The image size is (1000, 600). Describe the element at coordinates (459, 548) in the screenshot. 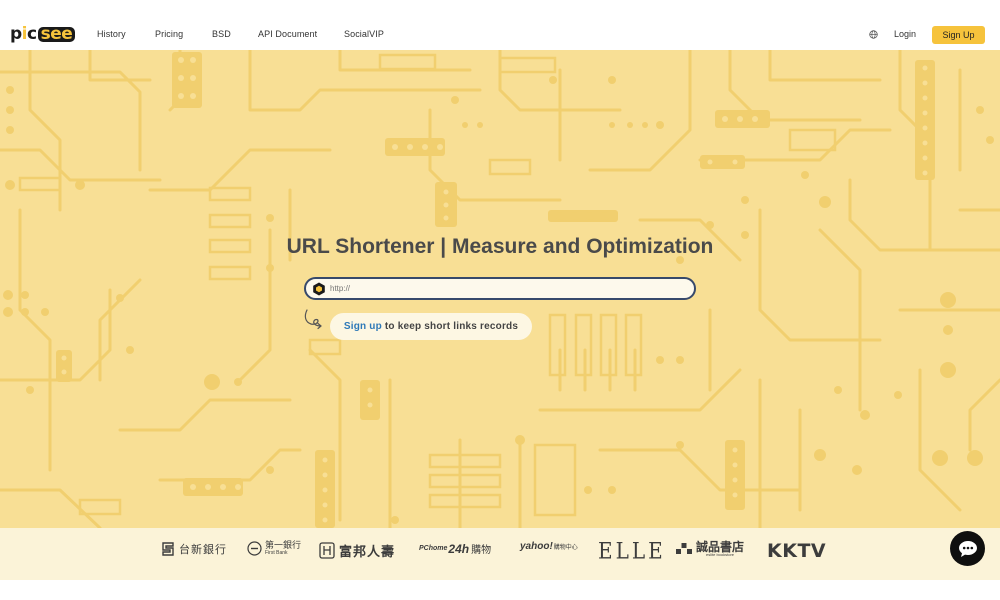

I see `brand-pchome-24h-label: 24h` at that location.